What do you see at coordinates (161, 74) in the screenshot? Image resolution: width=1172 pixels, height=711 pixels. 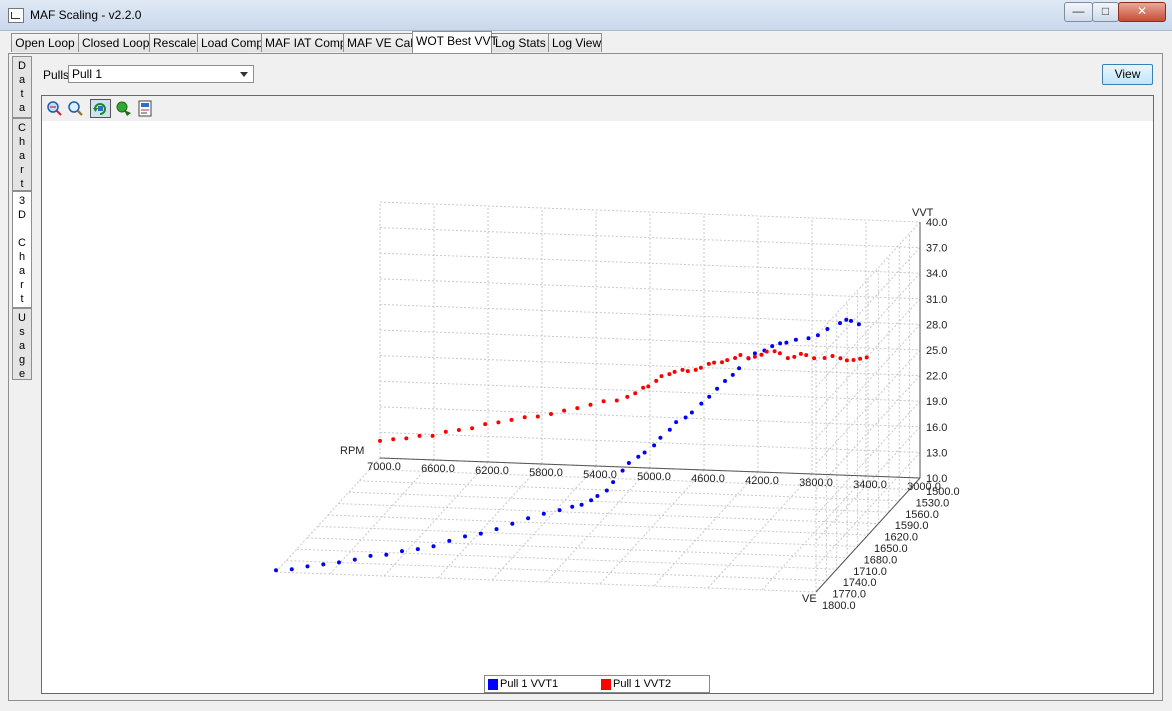 I see `pulls-dropdown: Pull 1` at bounding box center [161, 74].